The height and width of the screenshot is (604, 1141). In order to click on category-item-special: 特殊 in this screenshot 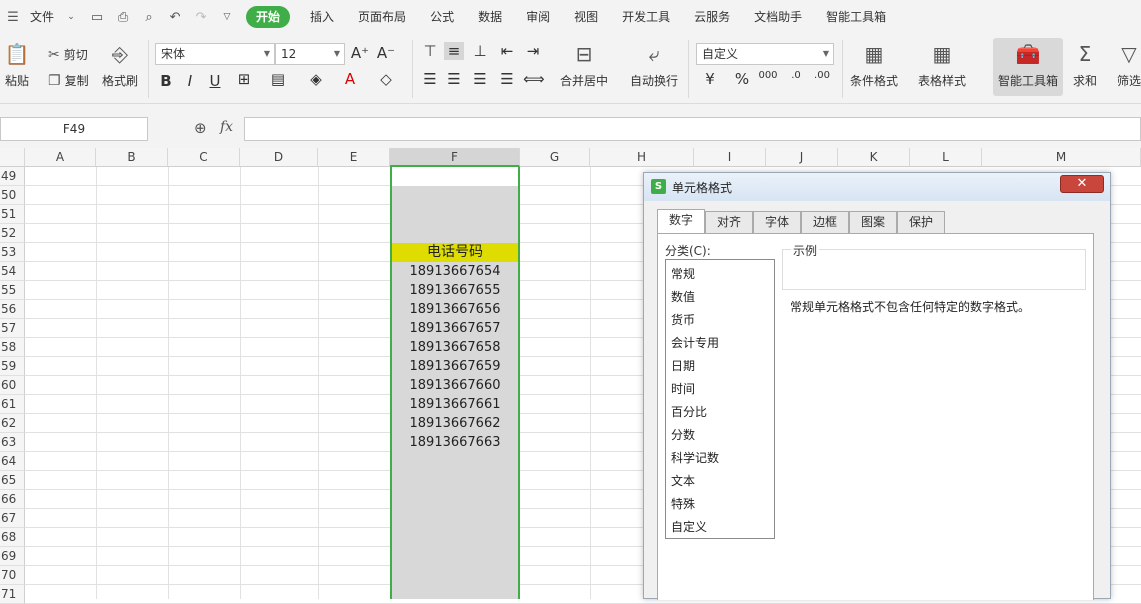, I will do `click(683, 503)`.